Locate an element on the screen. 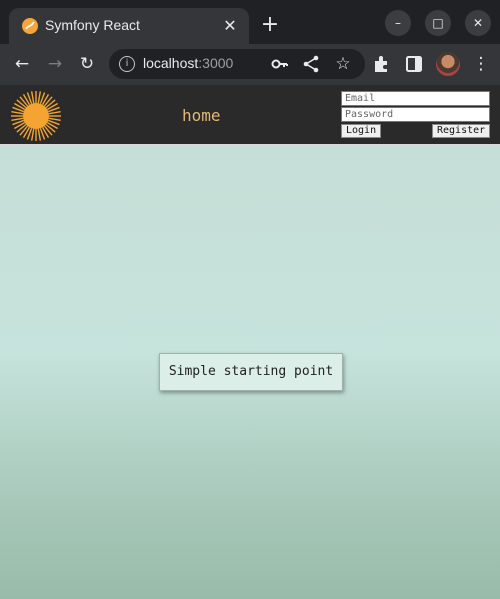  side-panel-icon is located at coordinates (414, 64).